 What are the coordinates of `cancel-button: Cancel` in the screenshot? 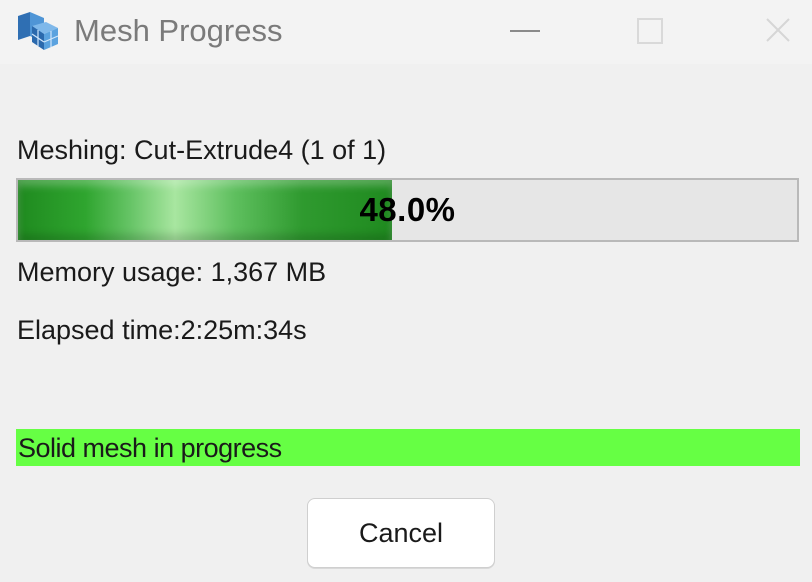 It's located at (401, 533).